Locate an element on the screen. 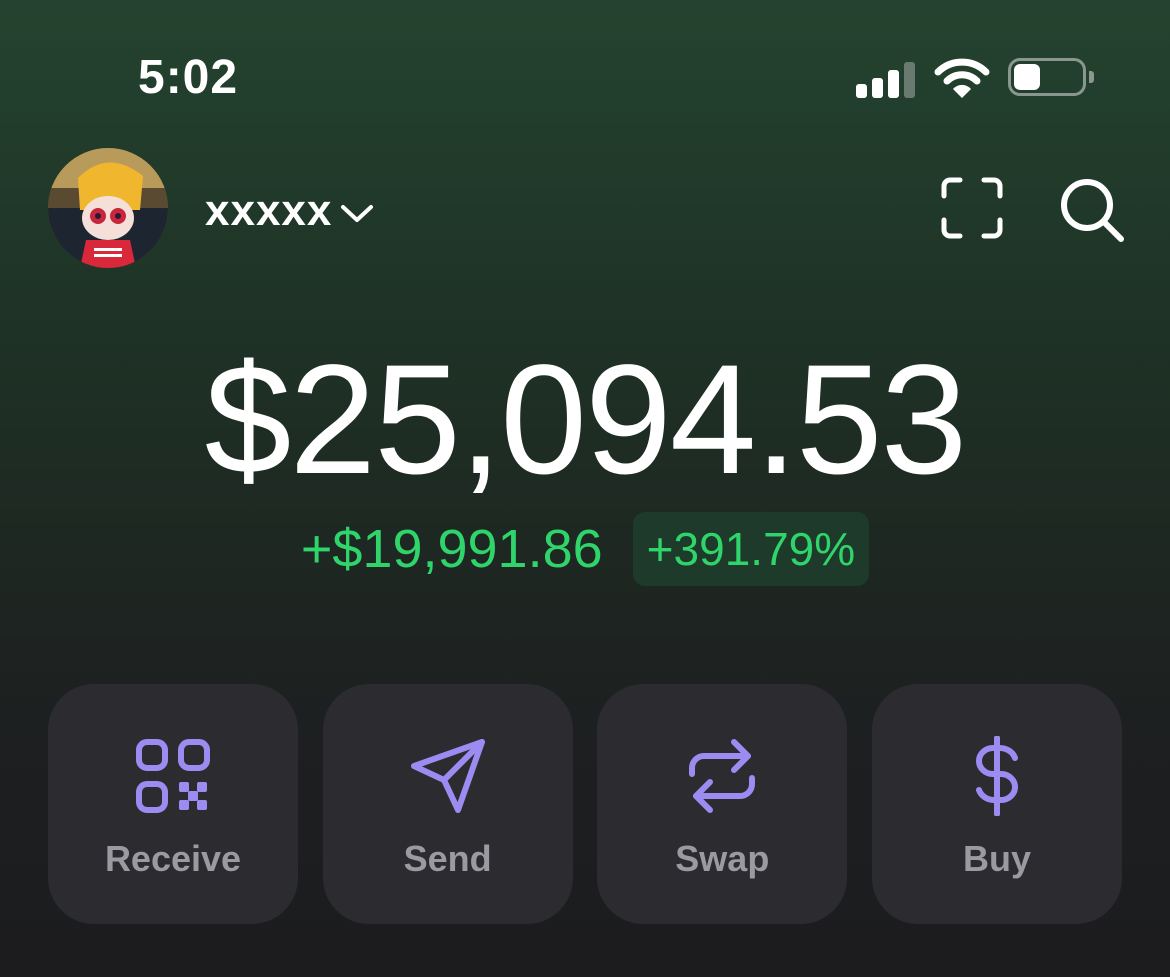 The height and width of the screenshot is (977, 1170). buy-label: Buy is located at coordinates (996, 858).